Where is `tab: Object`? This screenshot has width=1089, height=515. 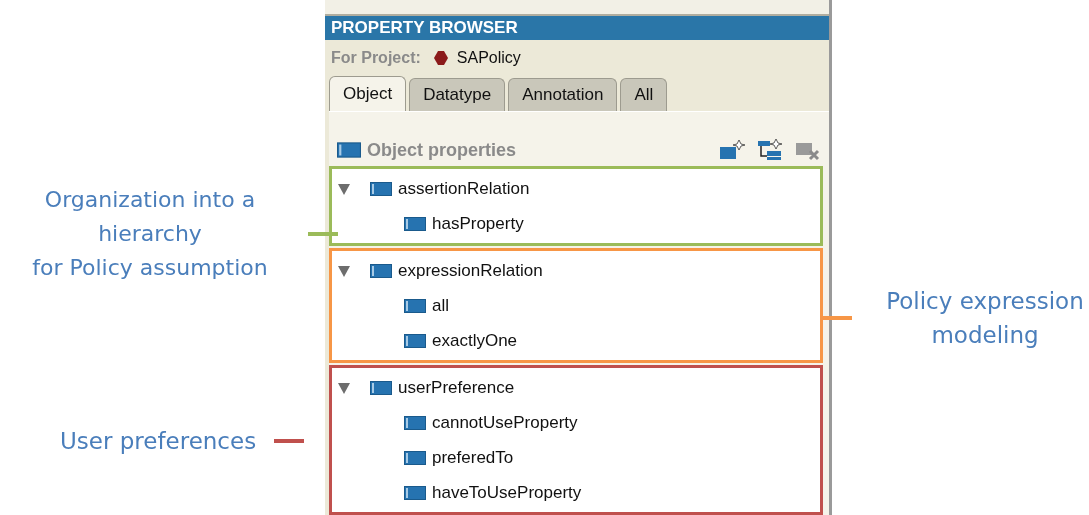
tab: Object is located at coordinates (368, 93).